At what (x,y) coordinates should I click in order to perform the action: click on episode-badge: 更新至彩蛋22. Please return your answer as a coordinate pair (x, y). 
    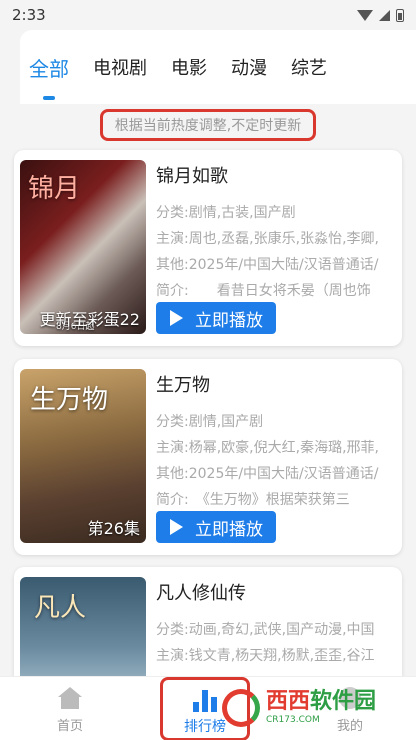
    Looking at the image, I should click on (89, 319).